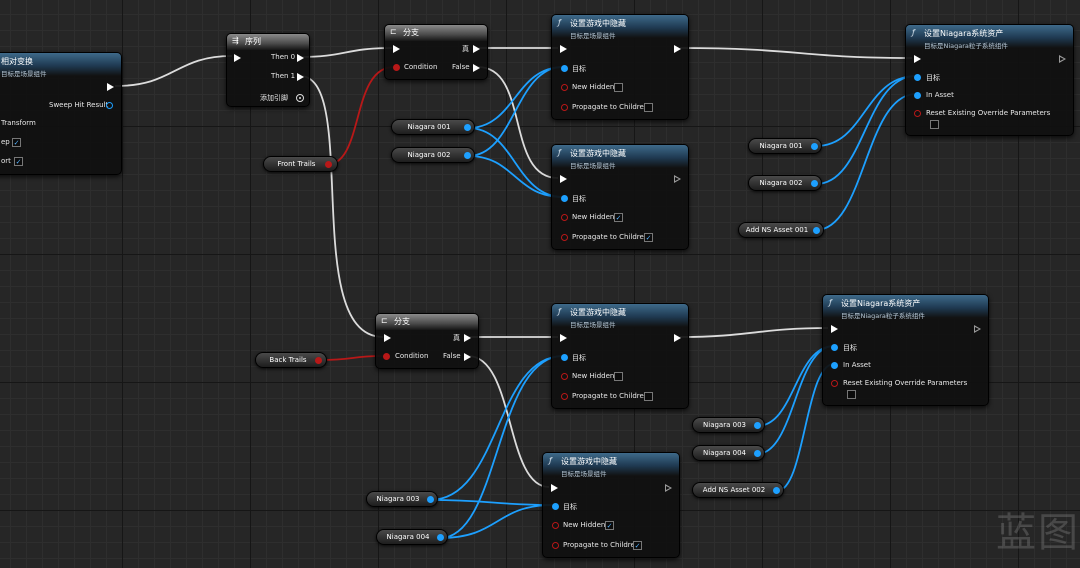 The height and width of the screenshot is (568, 1080). I want to click on variable-niagara-003: Niagara 003, so click(402, 499).